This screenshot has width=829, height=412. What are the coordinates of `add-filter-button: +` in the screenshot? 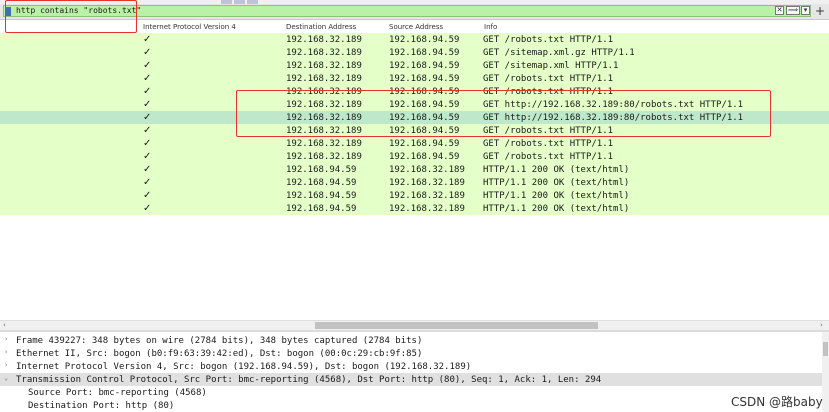 It's located at (820, 11).